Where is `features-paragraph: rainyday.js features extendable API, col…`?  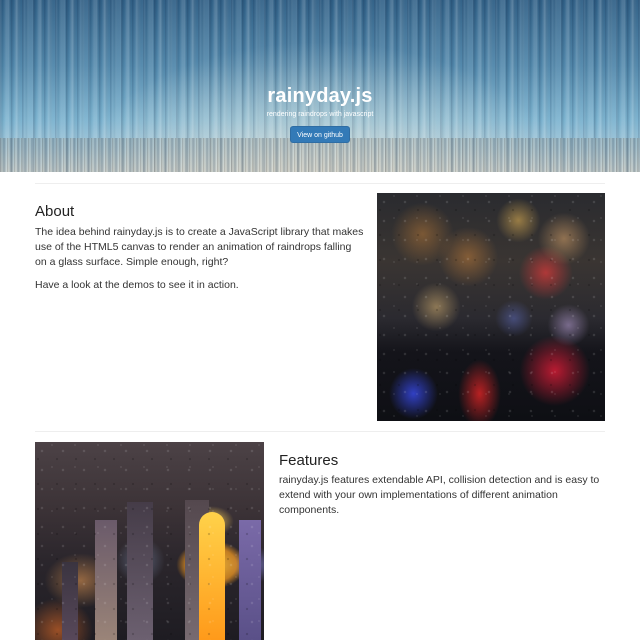 features-paragraph: rainyday.js features extendable API, col… is located at coordinates (439, 495).